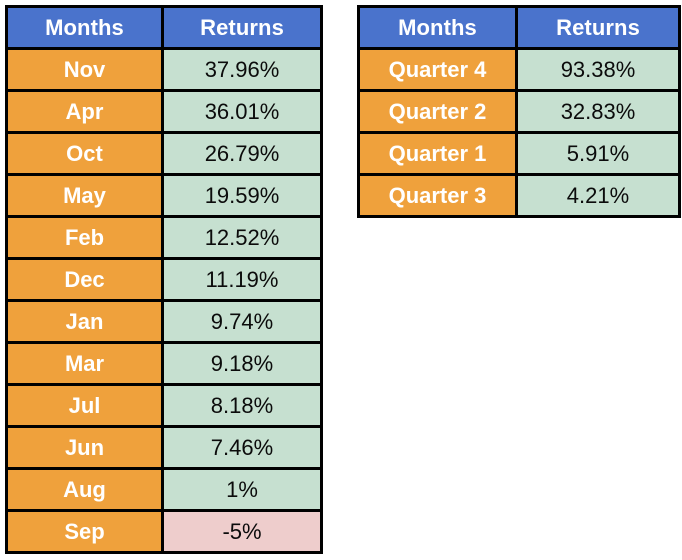 This screenshot has height=560, width=682. Describe the element at coordinates (84, 195) in the screenshot. I see `row-label-cell: May` at that location.